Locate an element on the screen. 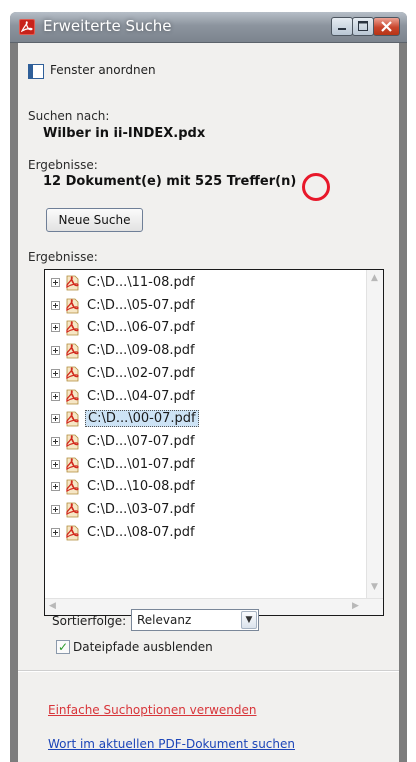 Image resolution: width=416 pixels, height=762 pixels. search-current-pdf-link: Wort im aktuellen PDF-Dokument suchen is located at coordinates (171, 744).